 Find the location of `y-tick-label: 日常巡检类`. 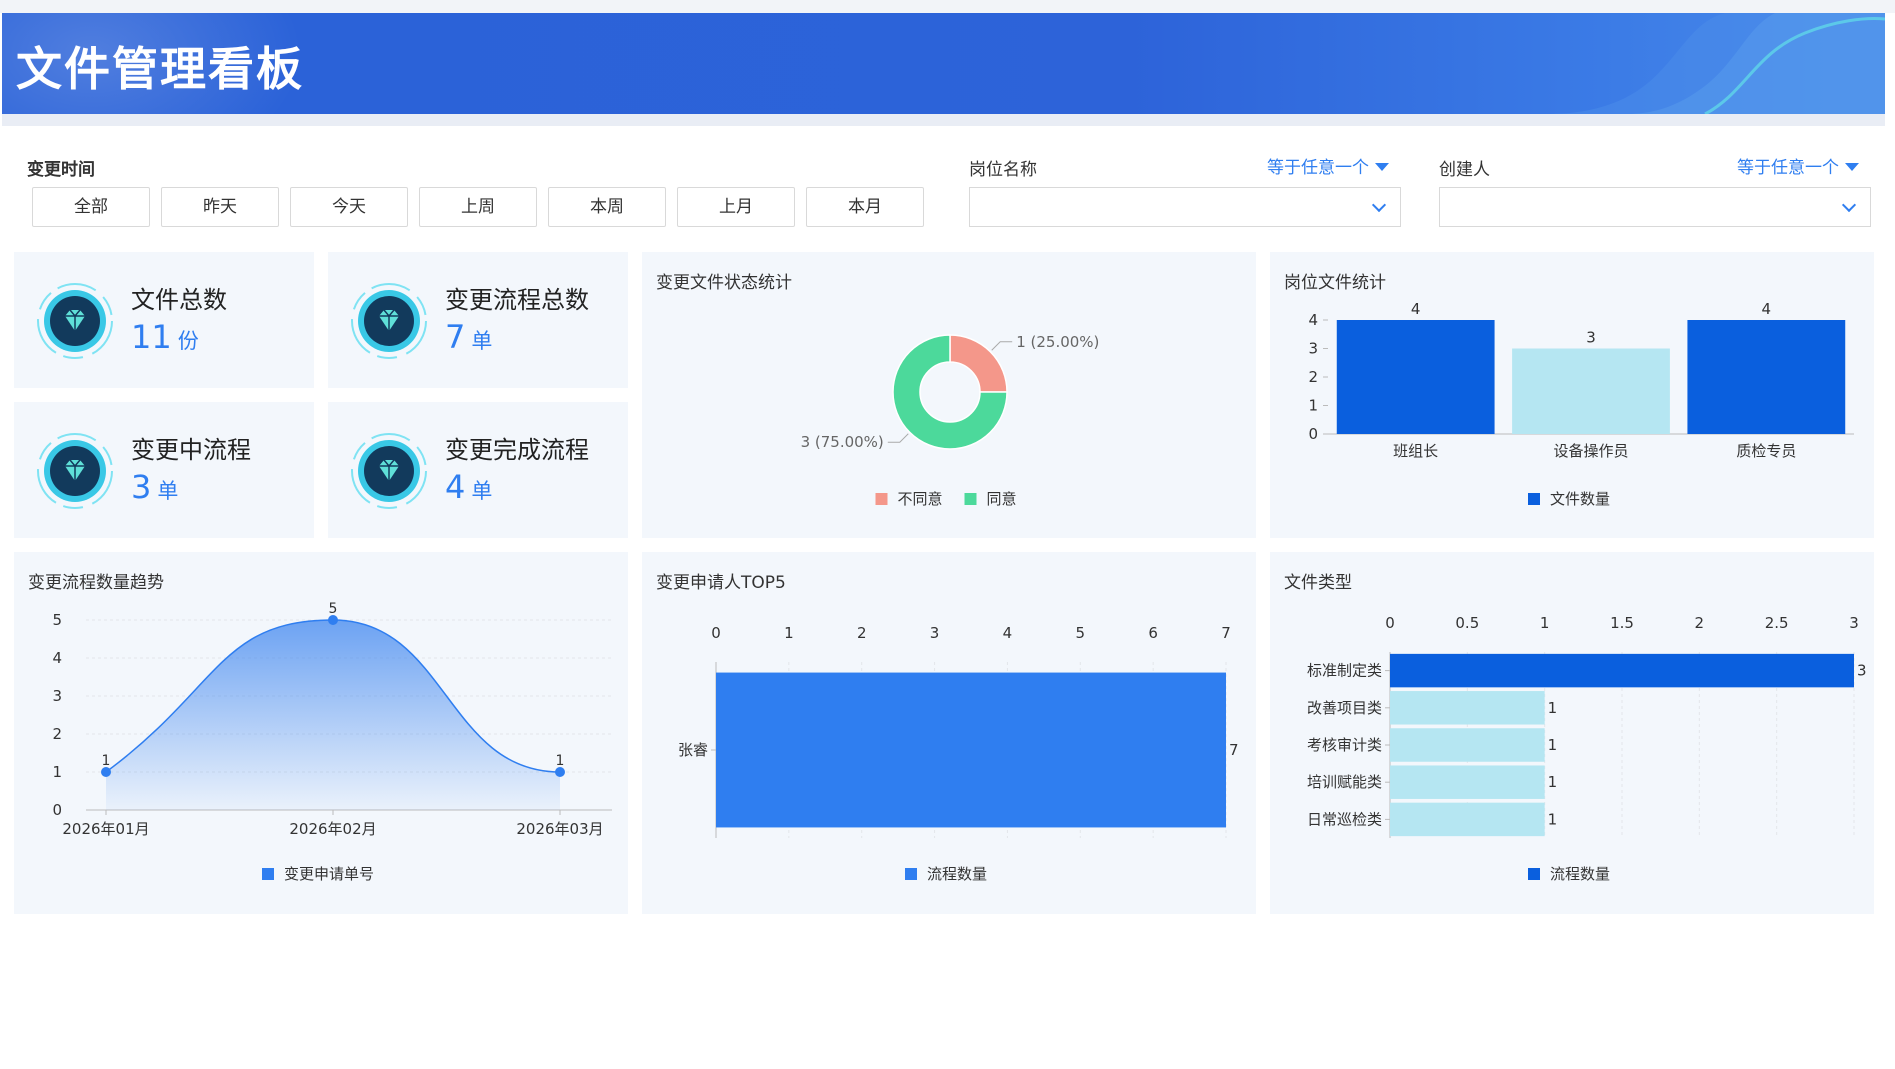

y-tick-label: 日常巡检类 is located at coordinates (1344, 819).